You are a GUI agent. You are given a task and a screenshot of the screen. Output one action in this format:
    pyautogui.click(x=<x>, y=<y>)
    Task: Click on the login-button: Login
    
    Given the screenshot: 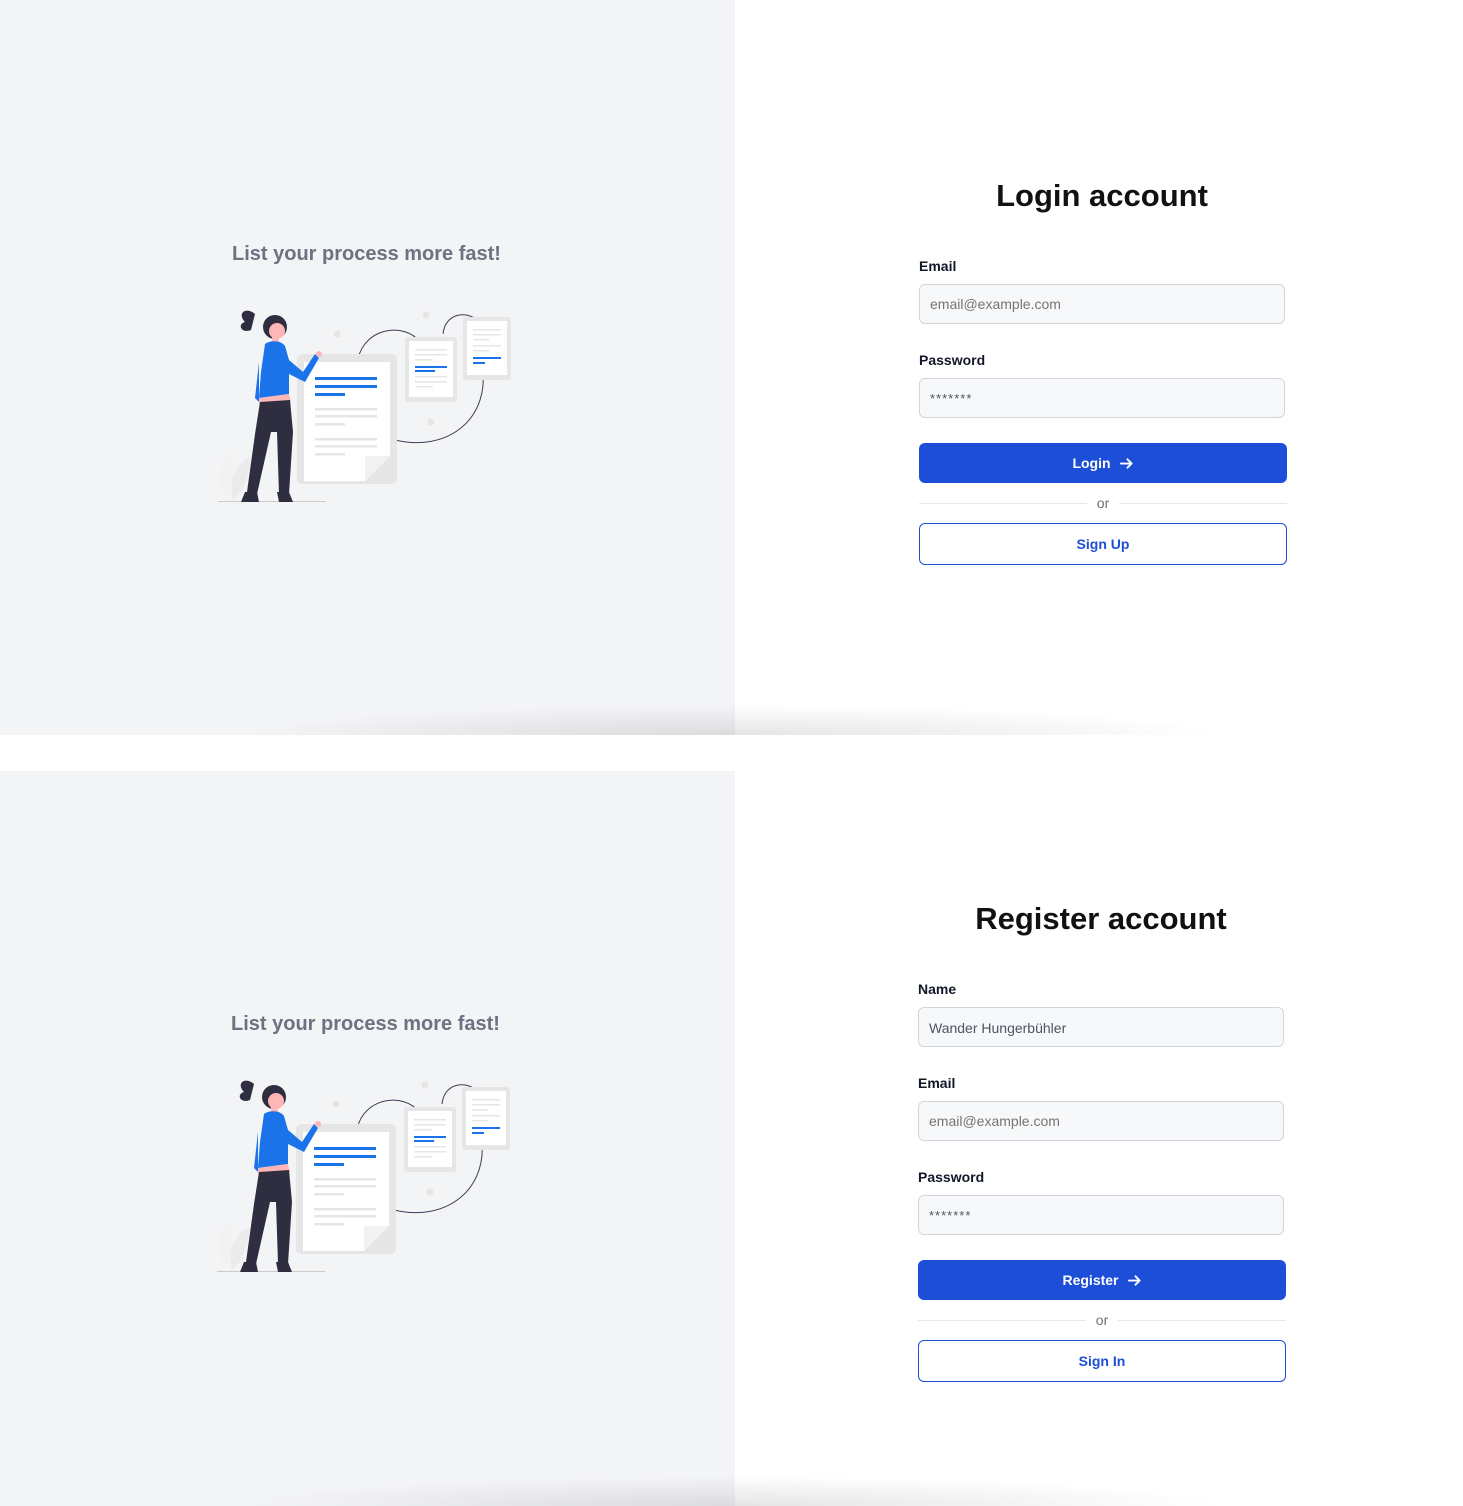 What is the action you would take?
    pyautogui.click(x=1103, y=463)
    